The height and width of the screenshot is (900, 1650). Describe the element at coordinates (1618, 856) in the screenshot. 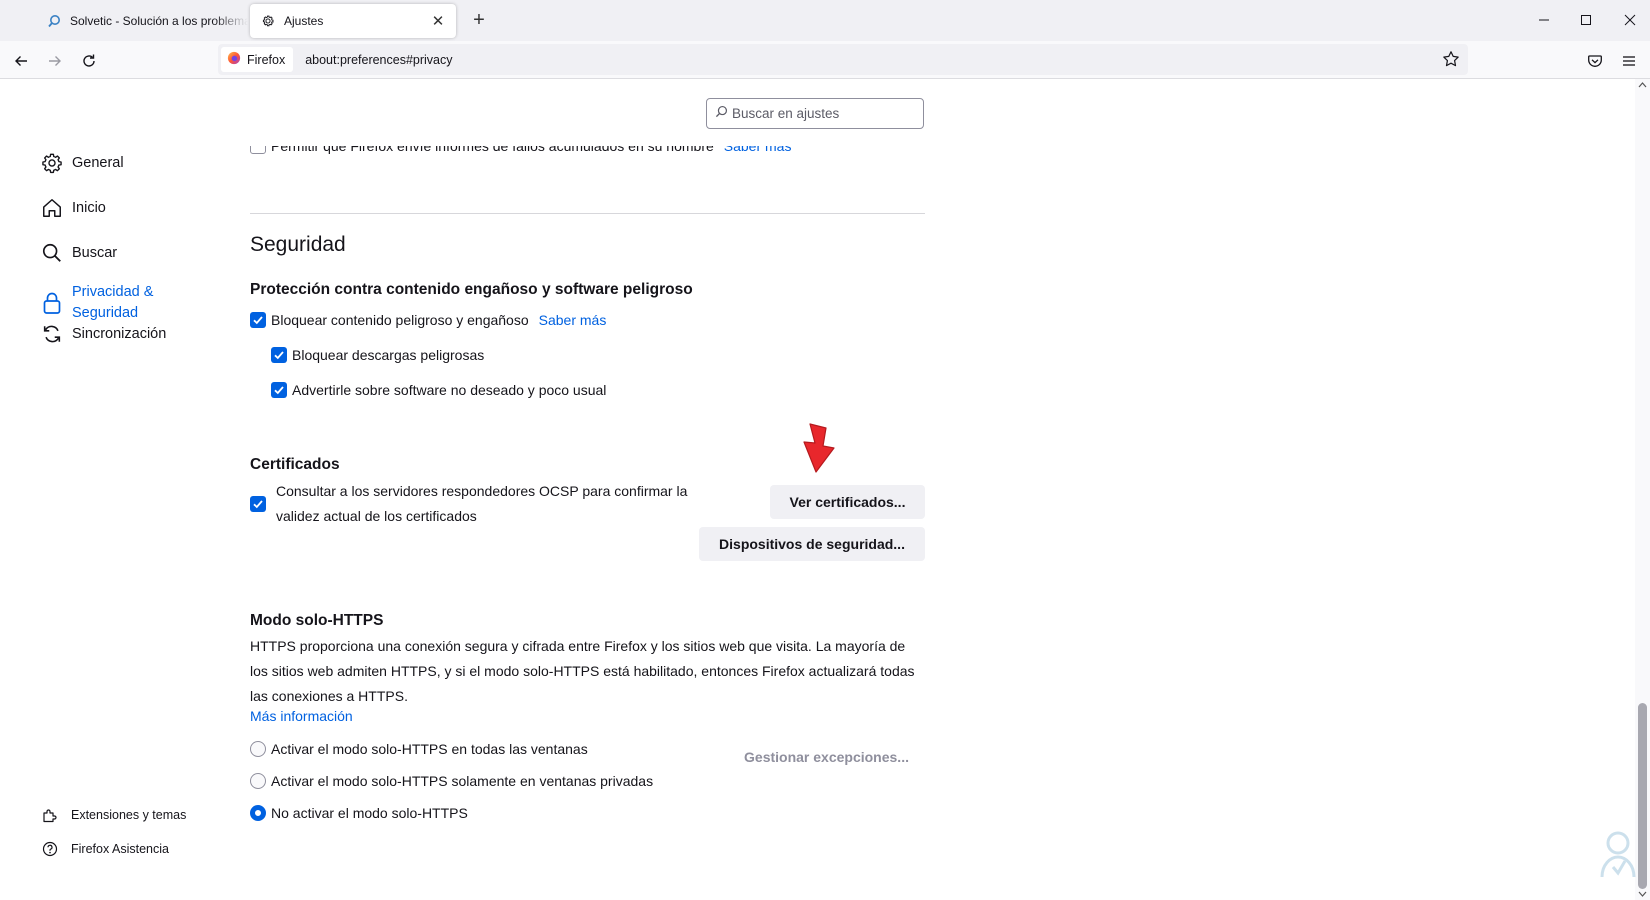

I see `watermark-logo` at that location.